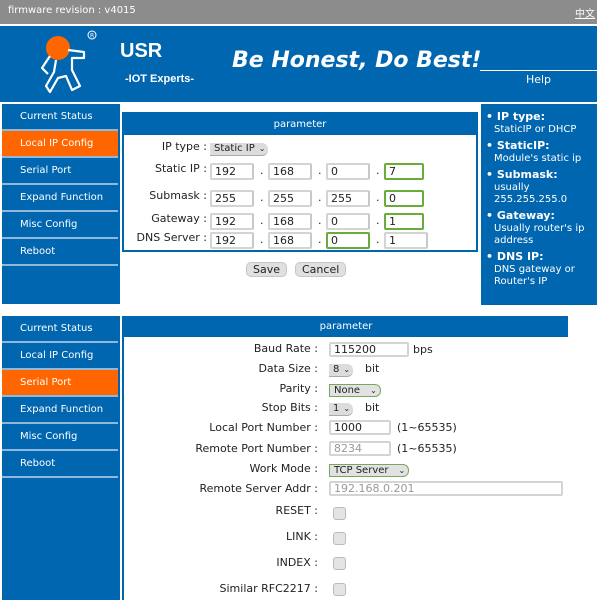 Image resolution: width=597 pixels, height=600 pixels. What do you see at coordinates (538, 70) in the screenshot?
I see `slogan-underline` at bounding box center [538, 70].